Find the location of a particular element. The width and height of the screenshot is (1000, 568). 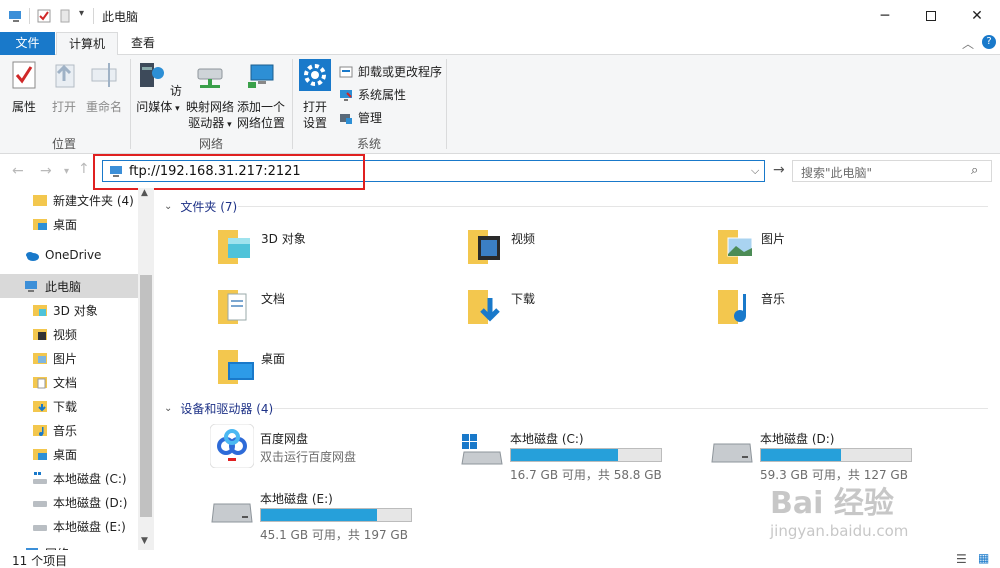

folder-pictures: 图片 is located at coordinates (836, 251).